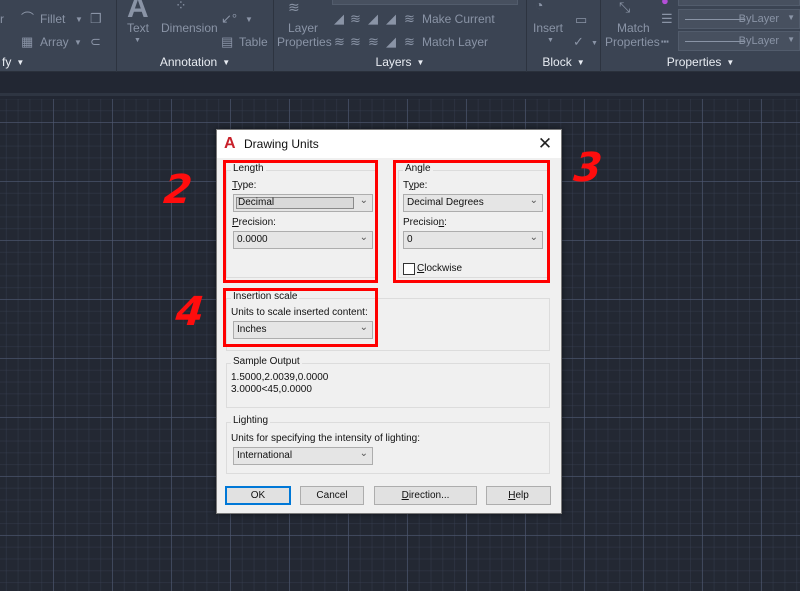 The image size is (800, 591). I want to click on layer-on-icon: ≋, so click(339, 42).